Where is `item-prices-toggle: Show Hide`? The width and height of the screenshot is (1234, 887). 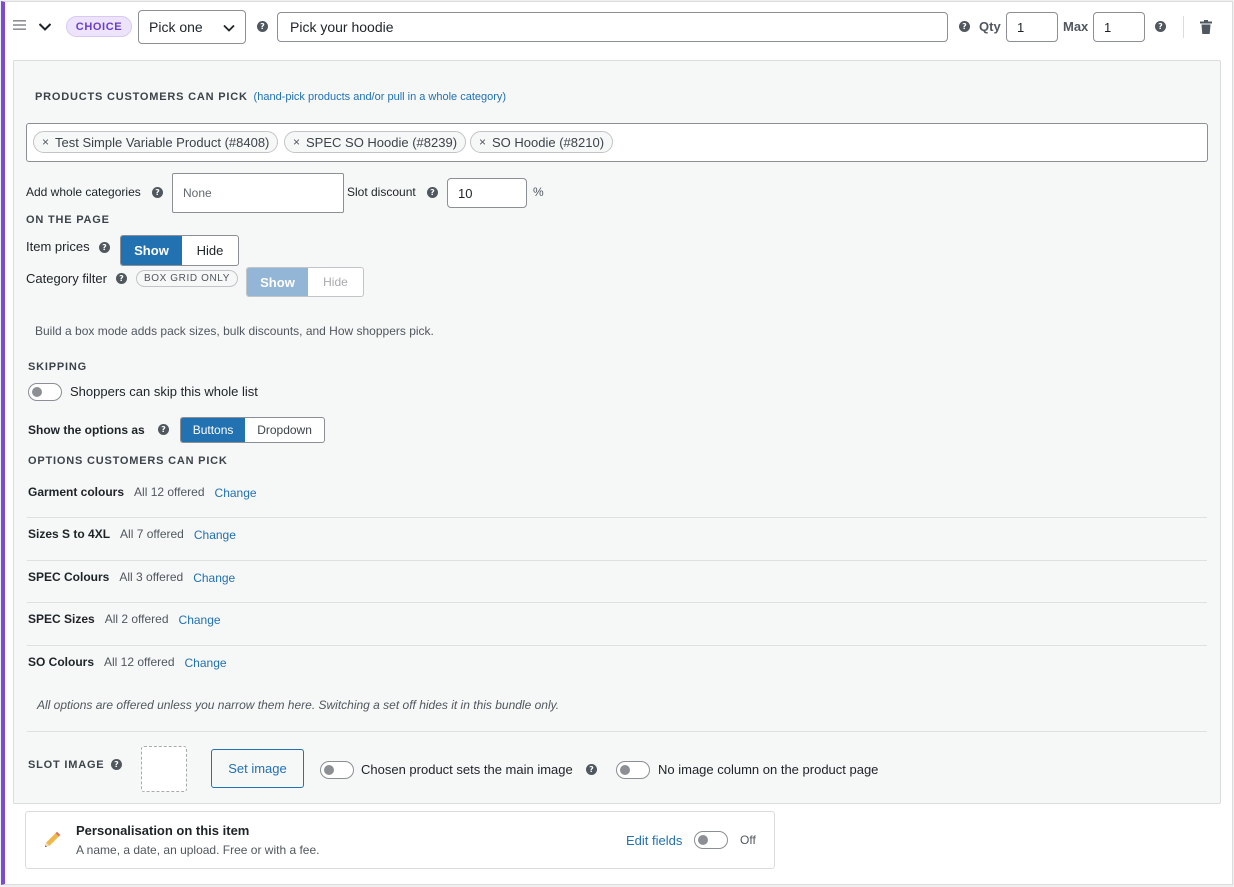
item-prices-toggle: Show Hide is located at coordinates (179, 250).